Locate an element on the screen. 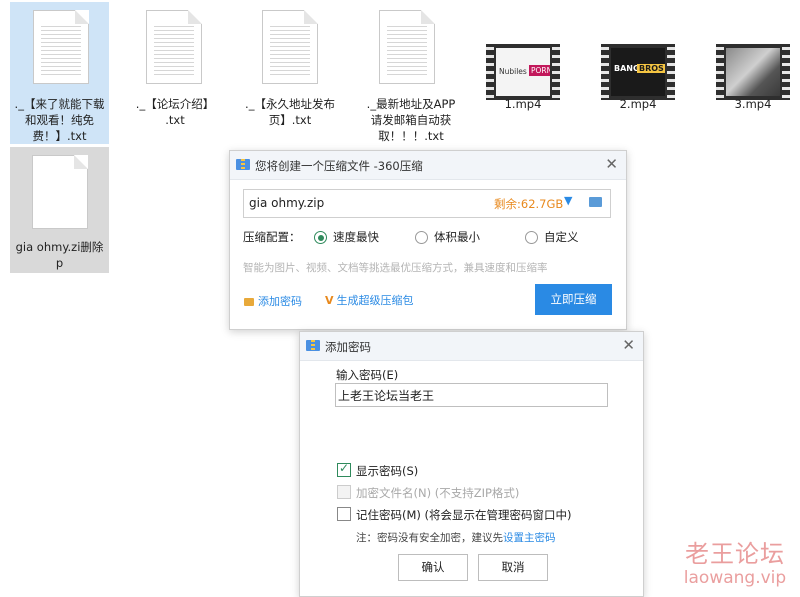  show-password-checkbox is located at coordinates (344, 469).